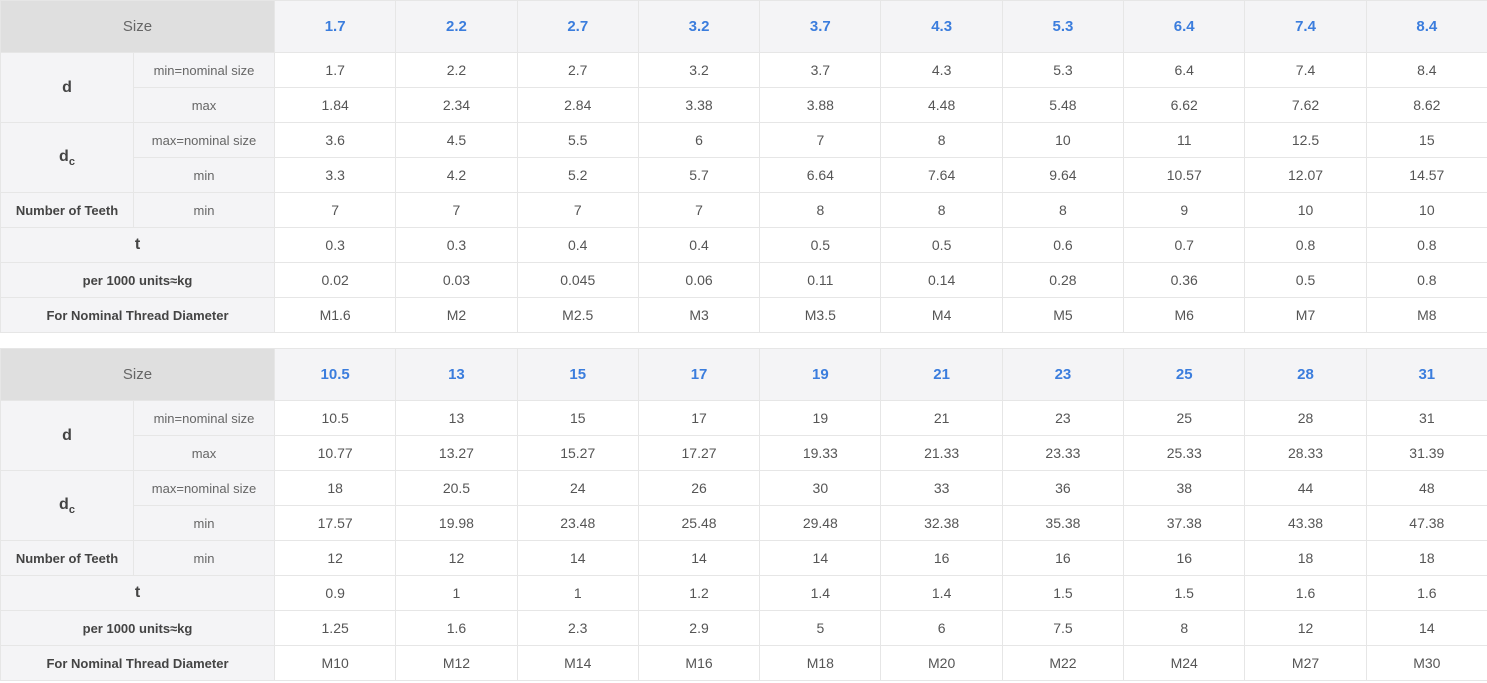 The width and height of the screenshot is (1487, 683). Describe the element at coordinates (820, 105) in the screenshot. I see `table-cell: 3.88` at that location.